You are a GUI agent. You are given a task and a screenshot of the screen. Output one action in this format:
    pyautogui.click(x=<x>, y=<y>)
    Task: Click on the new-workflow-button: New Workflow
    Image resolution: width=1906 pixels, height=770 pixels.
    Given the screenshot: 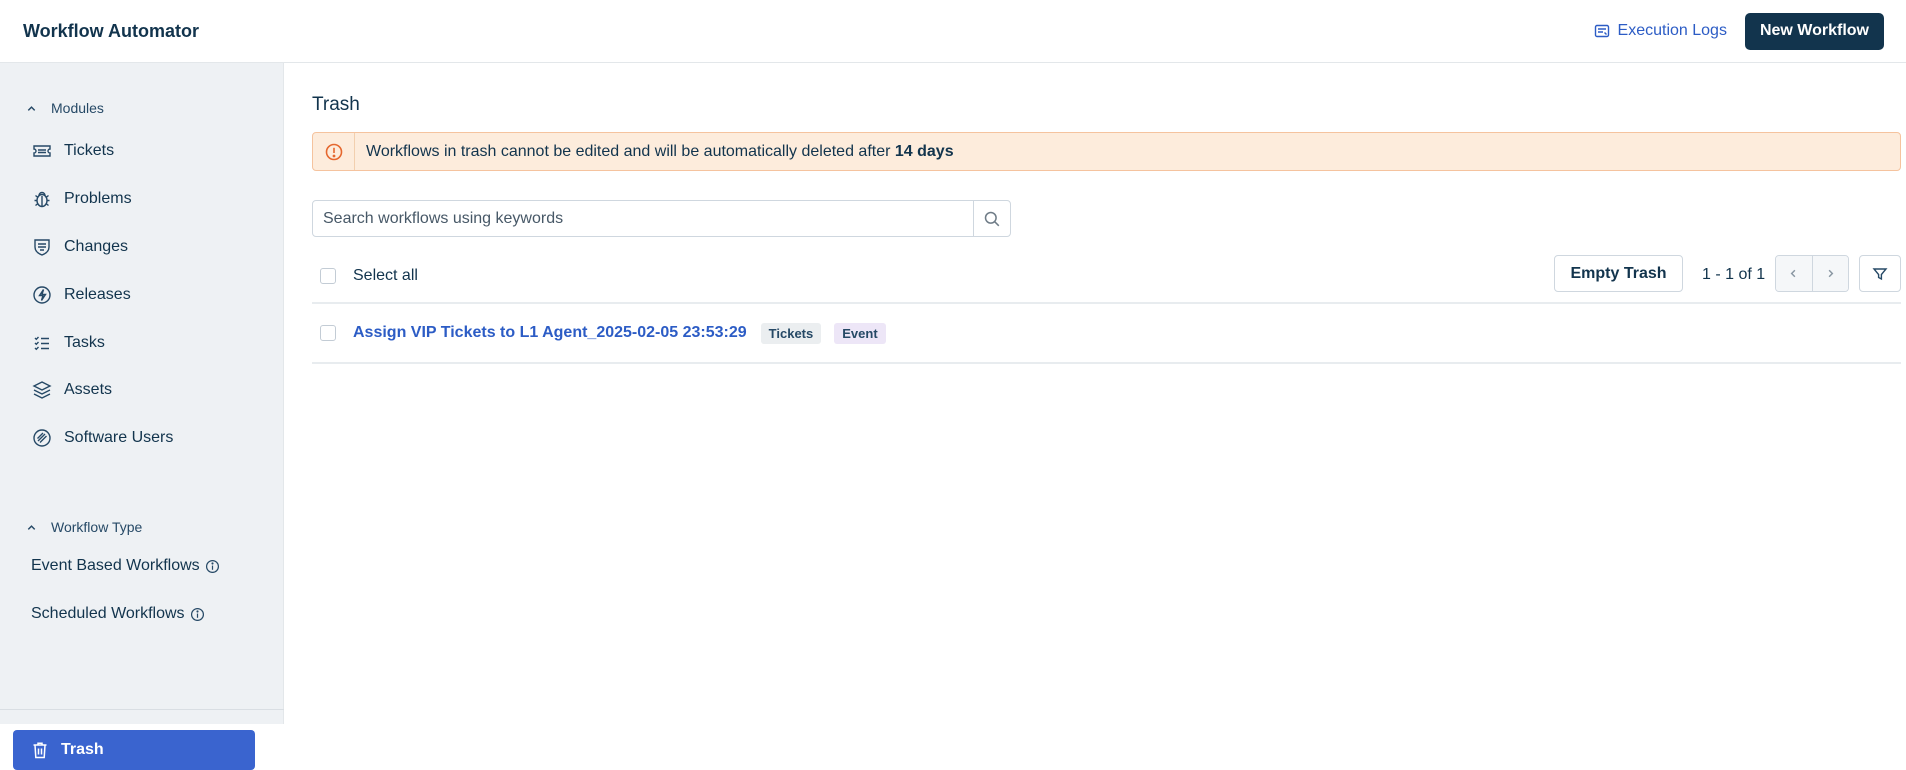 What is the action you would take?
    pyautogui.click(x=1814, y=31)
    